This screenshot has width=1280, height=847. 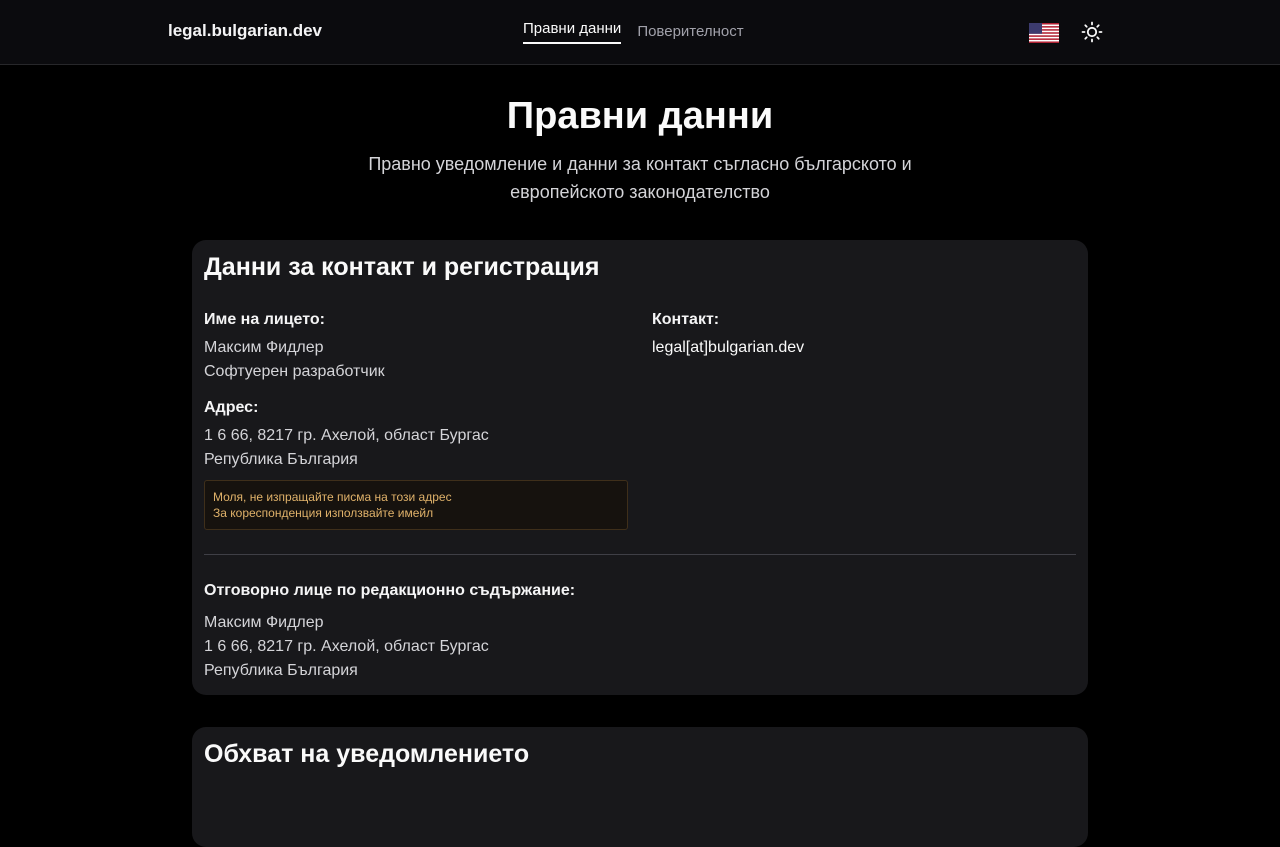 I want to click on nav-link-legal-data: Правни данни, so click(x=572, y=22).